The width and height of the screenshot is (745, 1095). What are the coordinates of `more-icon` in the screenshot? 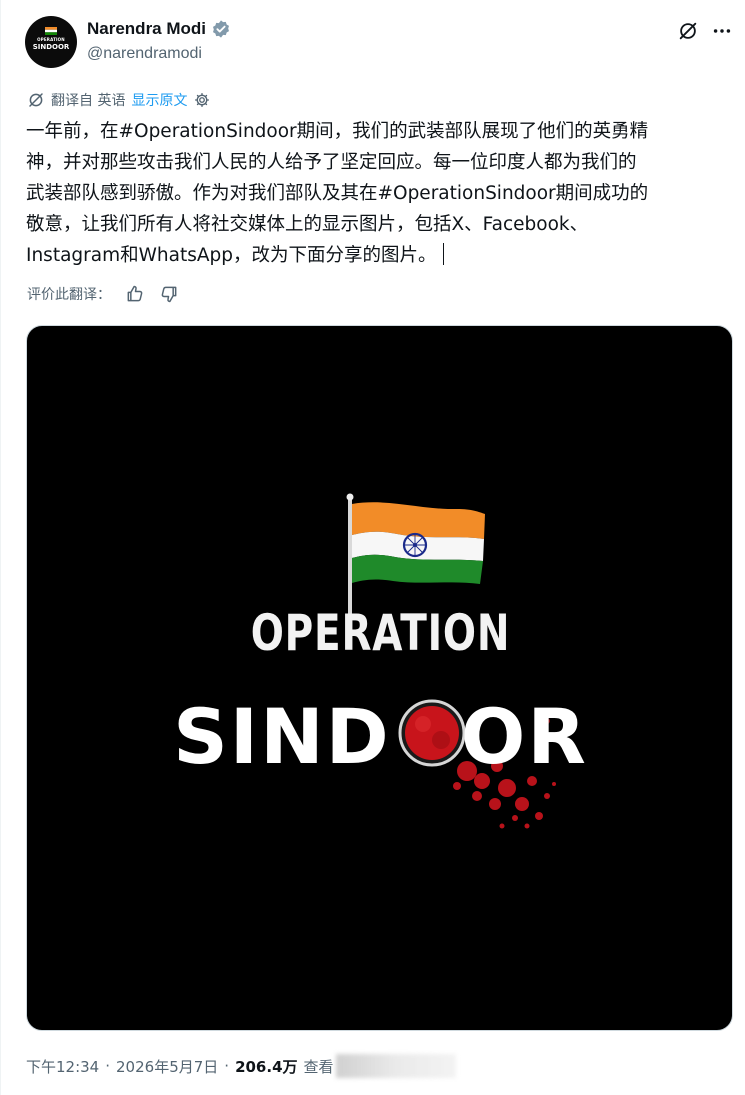 It's located at (722, 31).